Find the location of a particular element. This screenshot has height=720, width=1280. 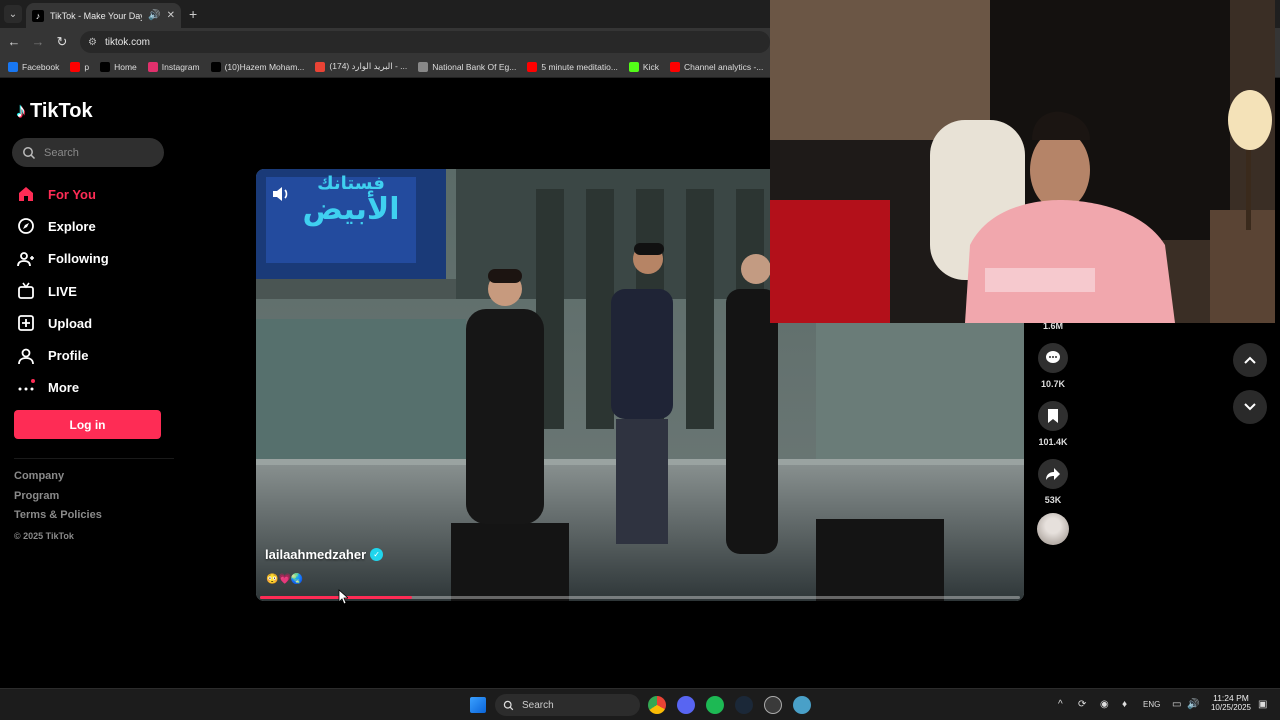

sidebar-item-more: More is located at coordinates (96, 388).